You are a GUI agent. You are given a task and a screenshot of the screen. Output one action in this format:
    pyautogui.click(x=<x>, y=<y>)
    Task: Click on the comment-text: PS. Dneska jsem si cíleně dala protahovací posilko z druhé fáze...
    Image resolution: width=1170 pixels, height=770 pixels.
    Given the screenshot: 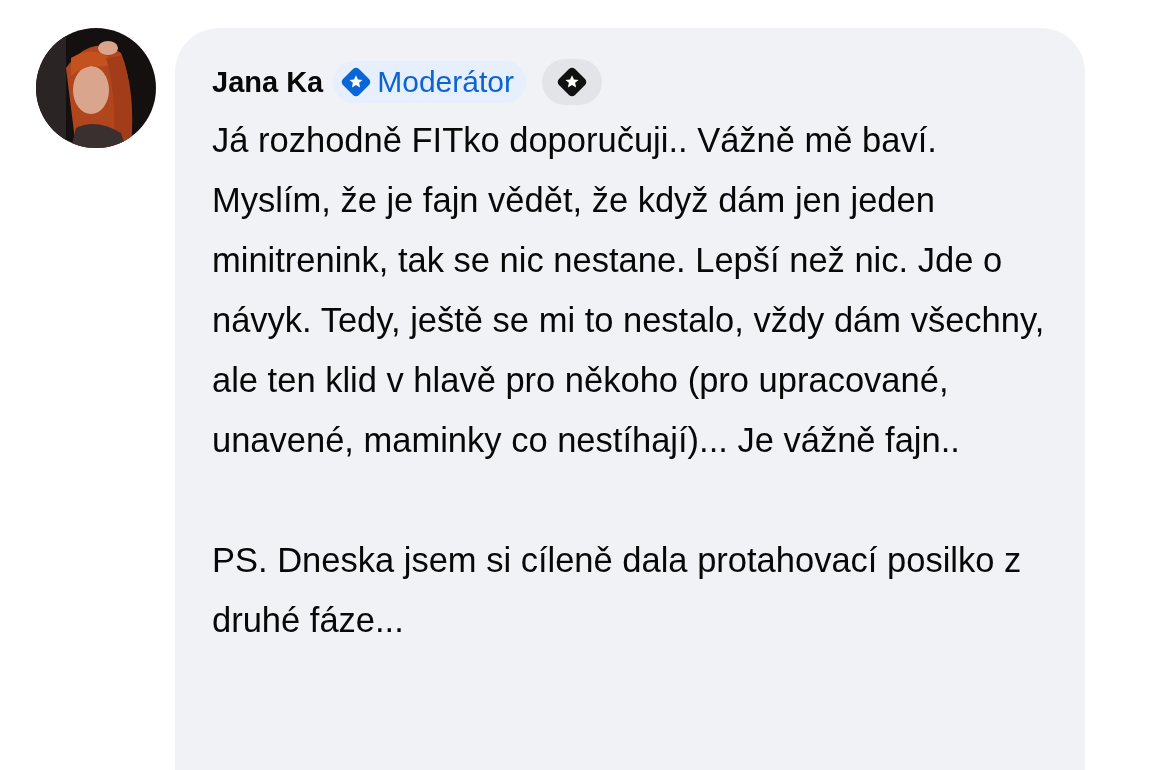 What is the action you would take?
    pyautogui.click(x=617, y=590)
    